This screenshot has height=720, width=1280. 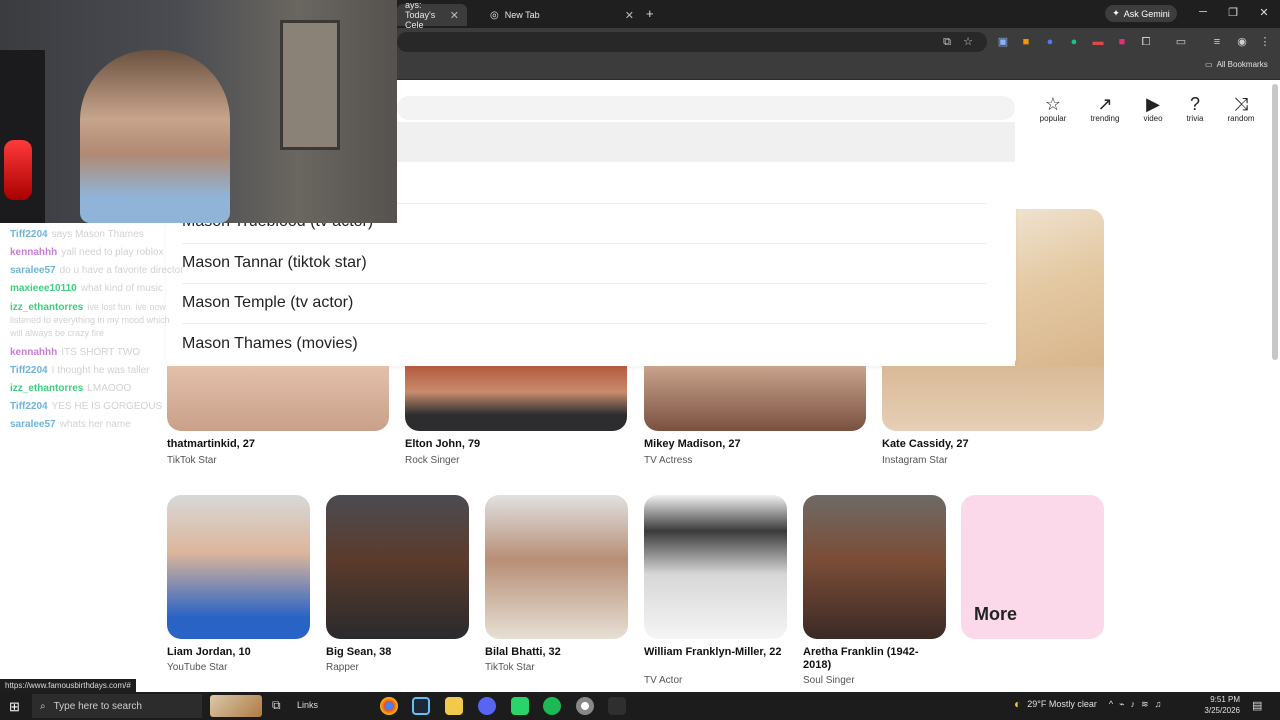 What do you see at coordinates (1111, 704) in the screenshot?
I see `chevron-up-icon: ^` at bounding box center [1111, 704].